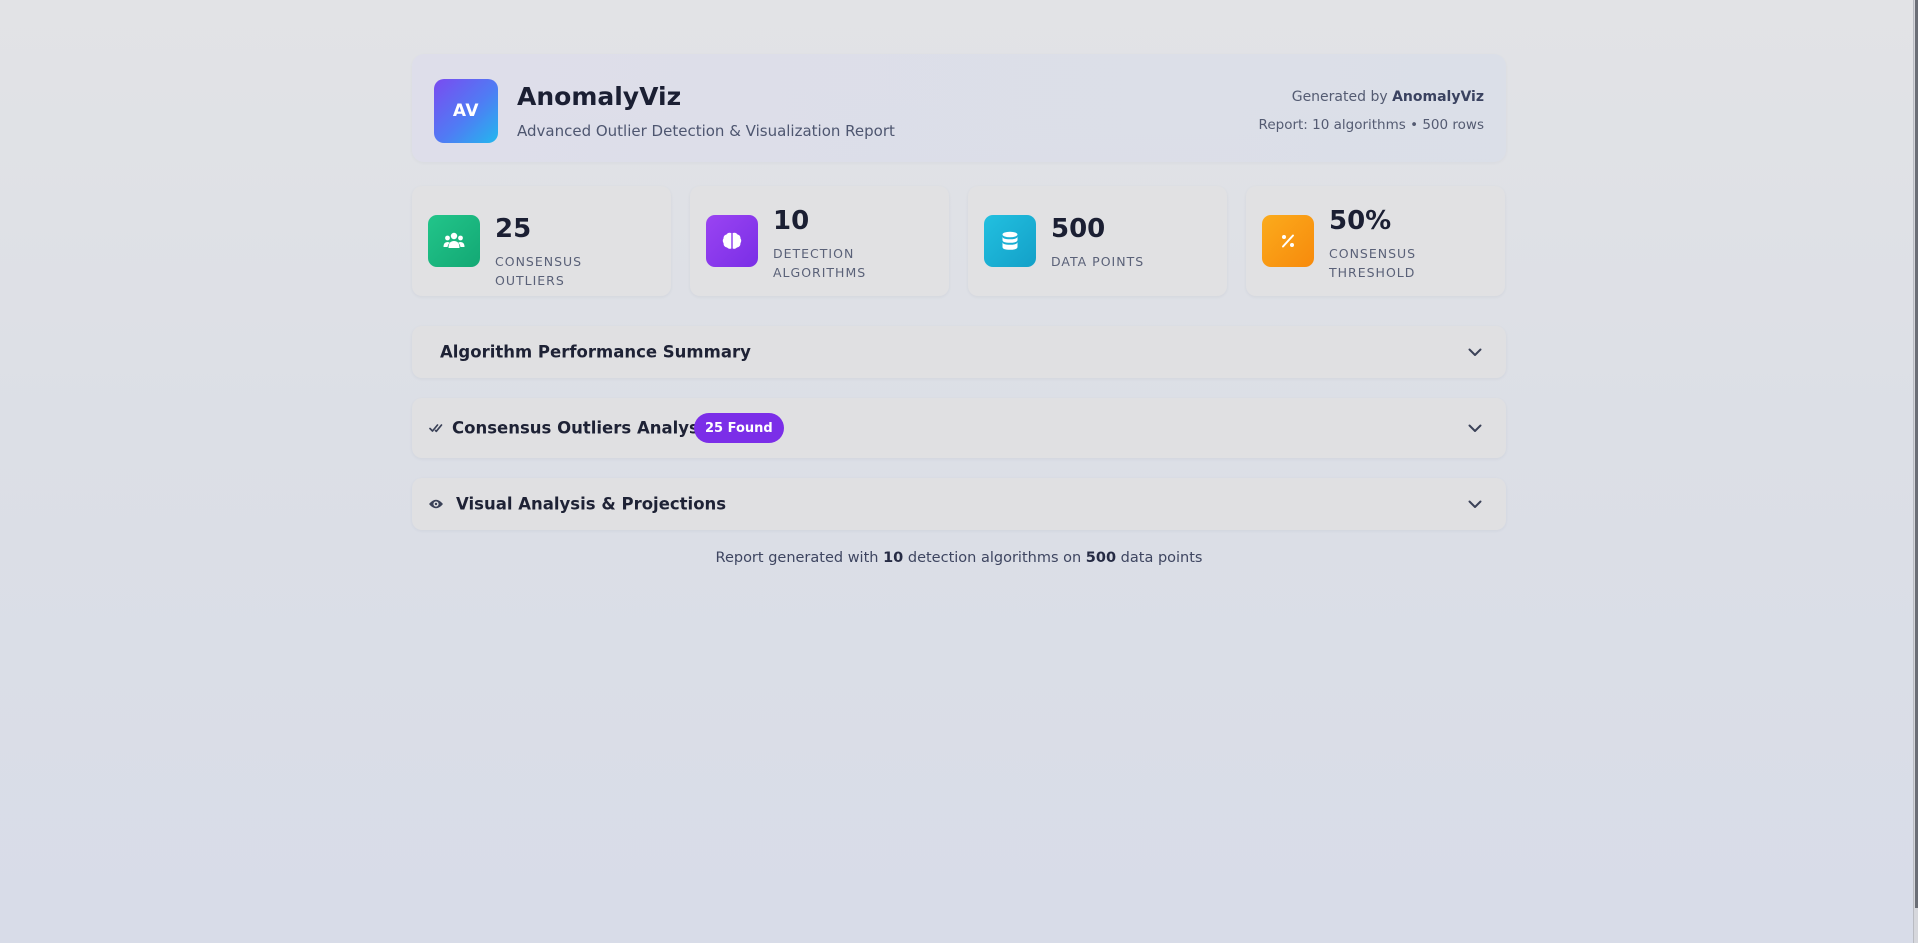 This screenshot has width=1918, height=943. Describe the element at coordinates (1159, 558) in the screenshot. I see `footer-text: data points` at that location.